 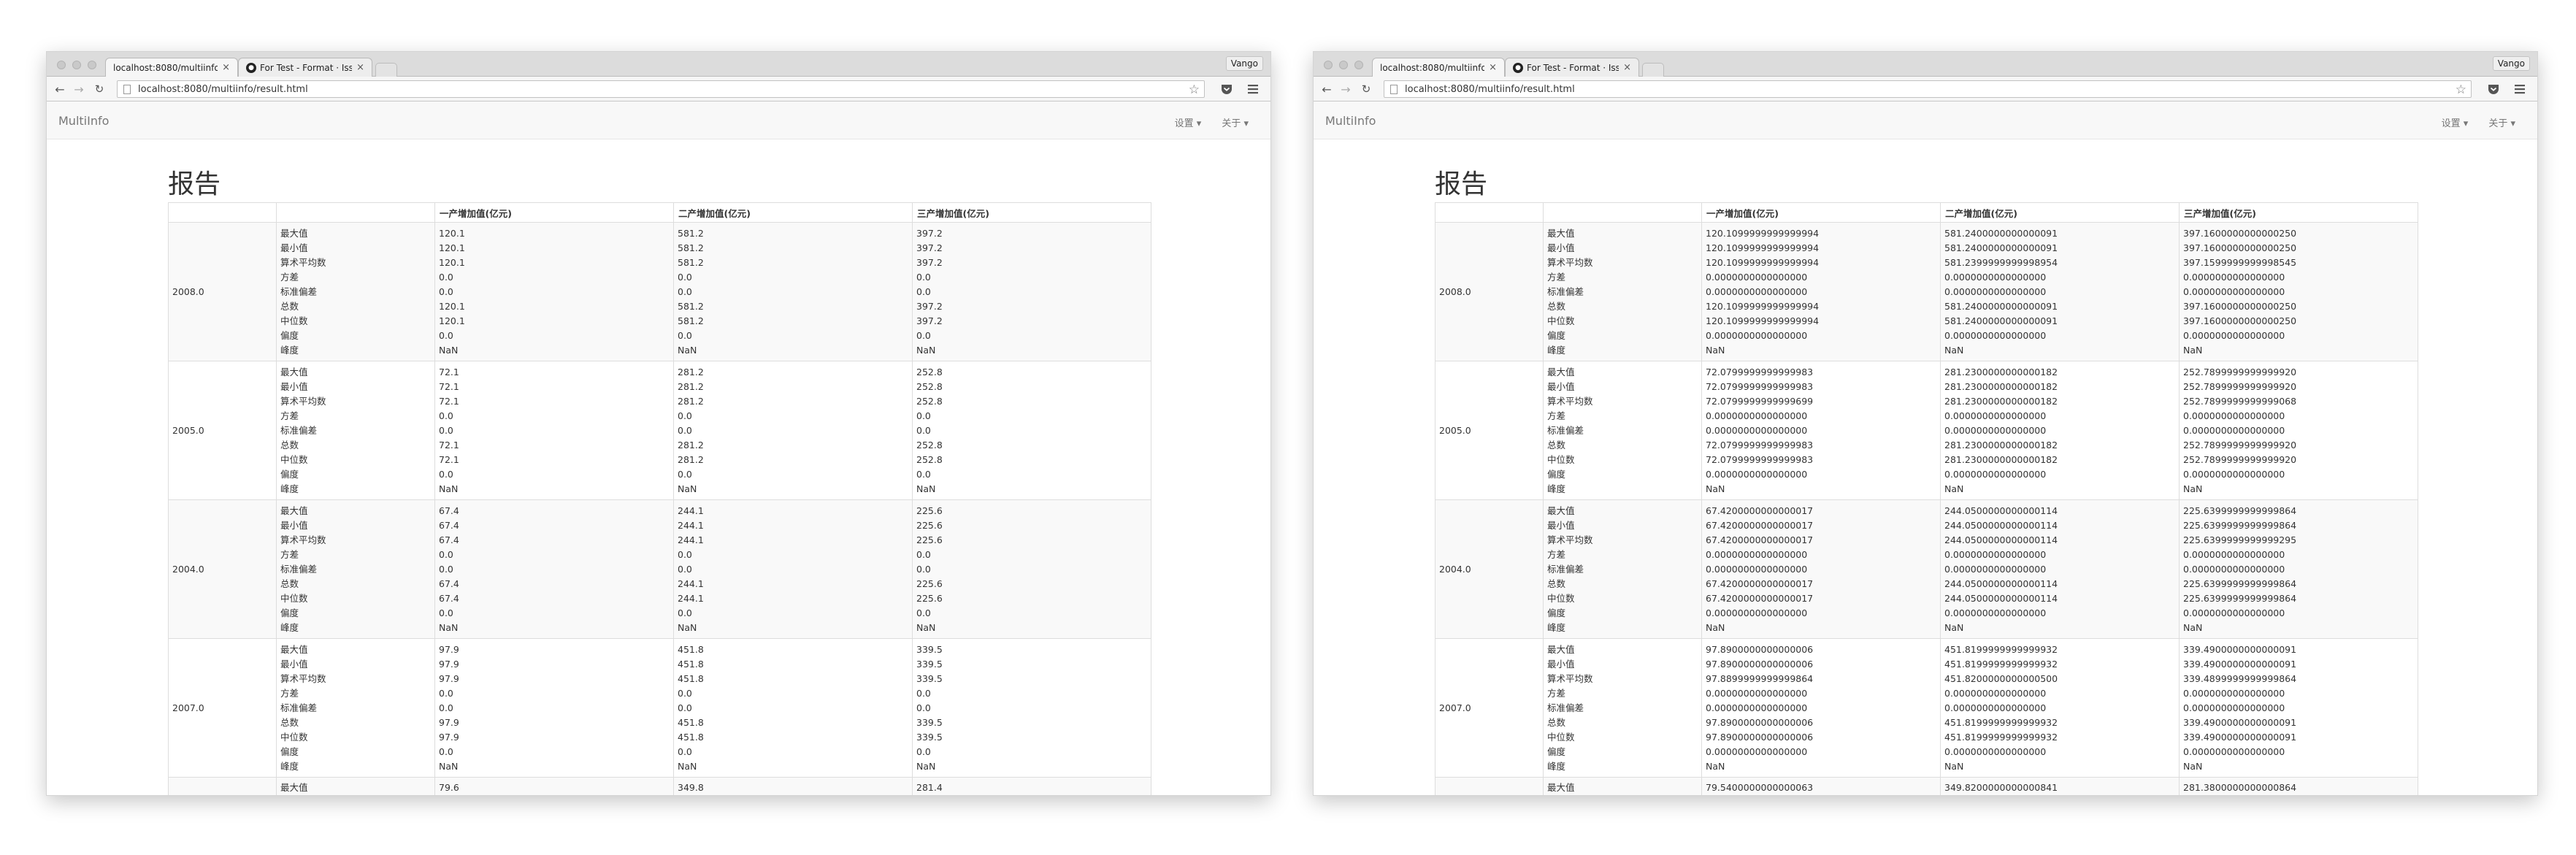 What do you see at coordinates (1031, 430) in the screenshot?
I see `value-cell: 252.8 252.8 252.8 0.0 0.0 252.8 252.8 0.0 NaN` at bounding box center [1031, 430].